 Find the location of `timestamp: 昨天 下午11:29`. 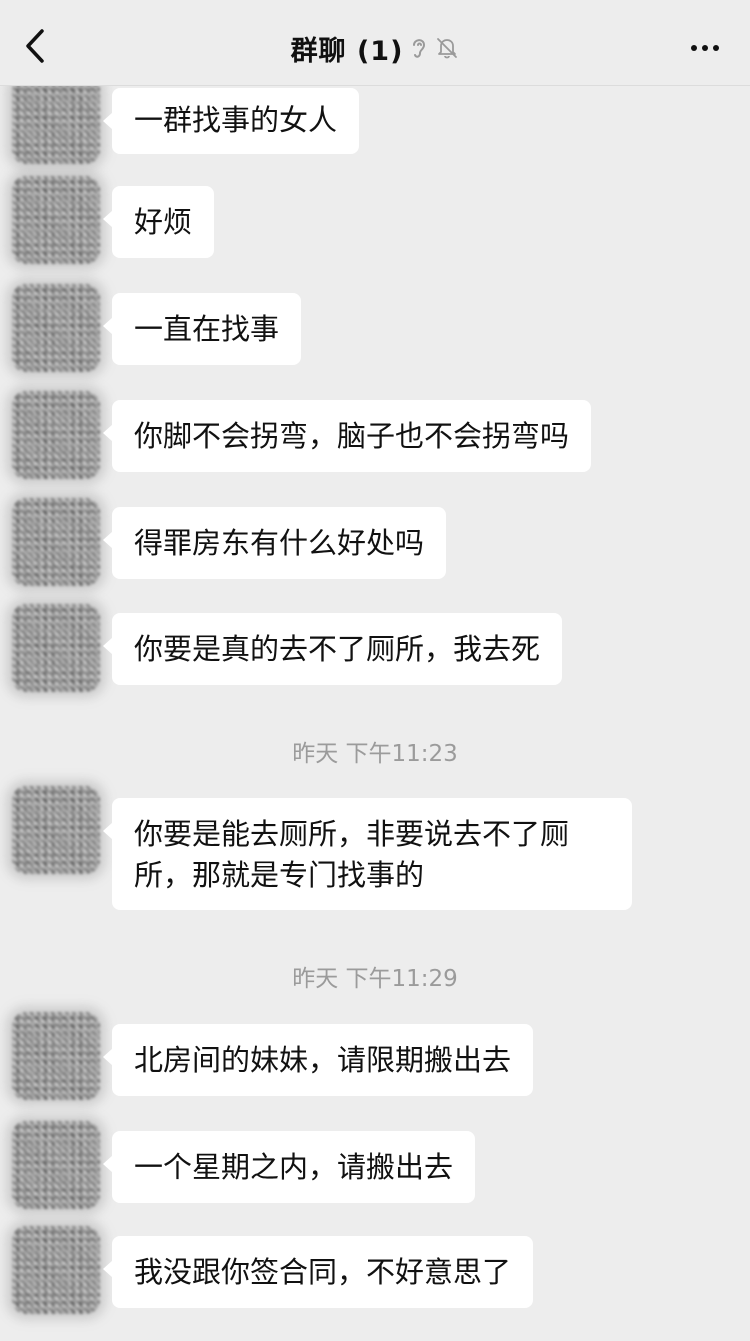

timestamp: 昨天 下午11:29 is located at coordinates (375, 979).